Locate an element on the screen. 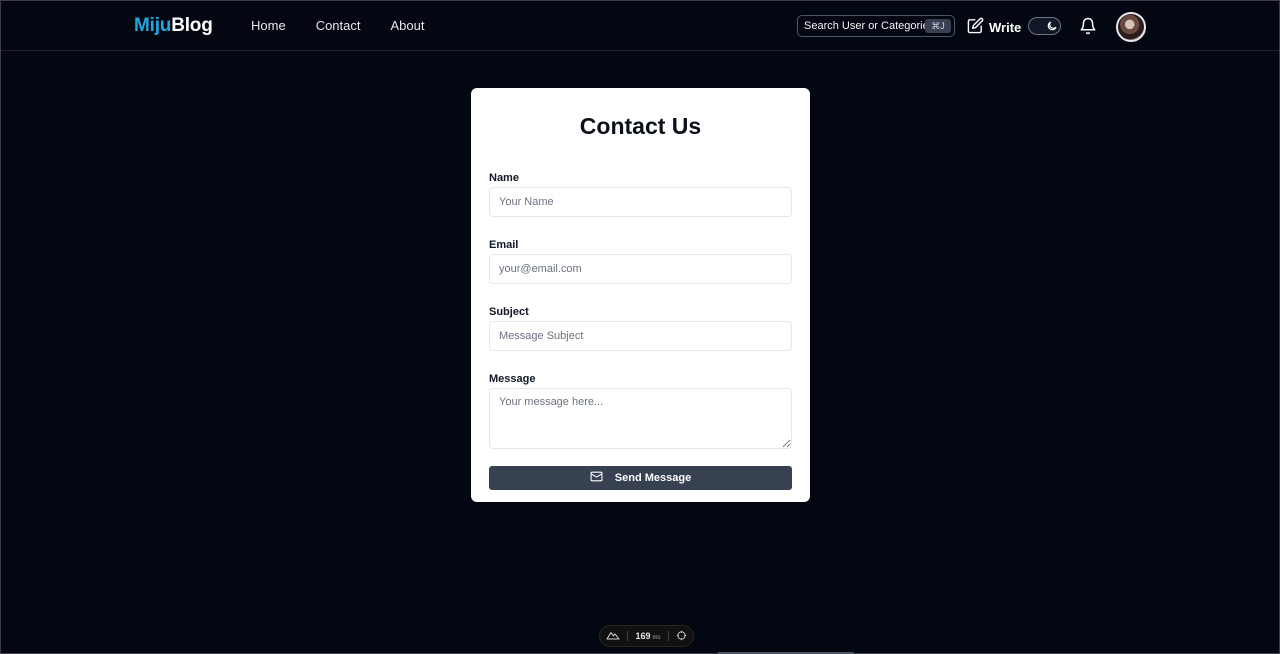 The width and height of the screenshot is (1280, 654). main-nav: Home Contact About is located at coordinates (337, 25).